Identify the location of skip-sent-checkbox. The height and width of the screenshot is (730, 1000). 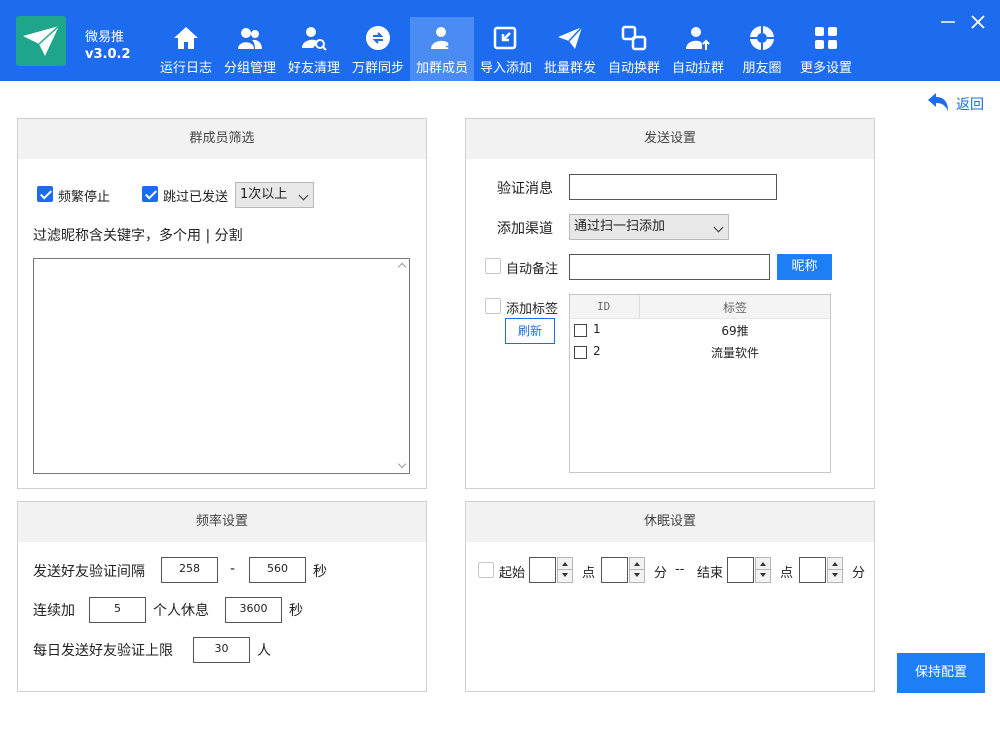
(150, 194).